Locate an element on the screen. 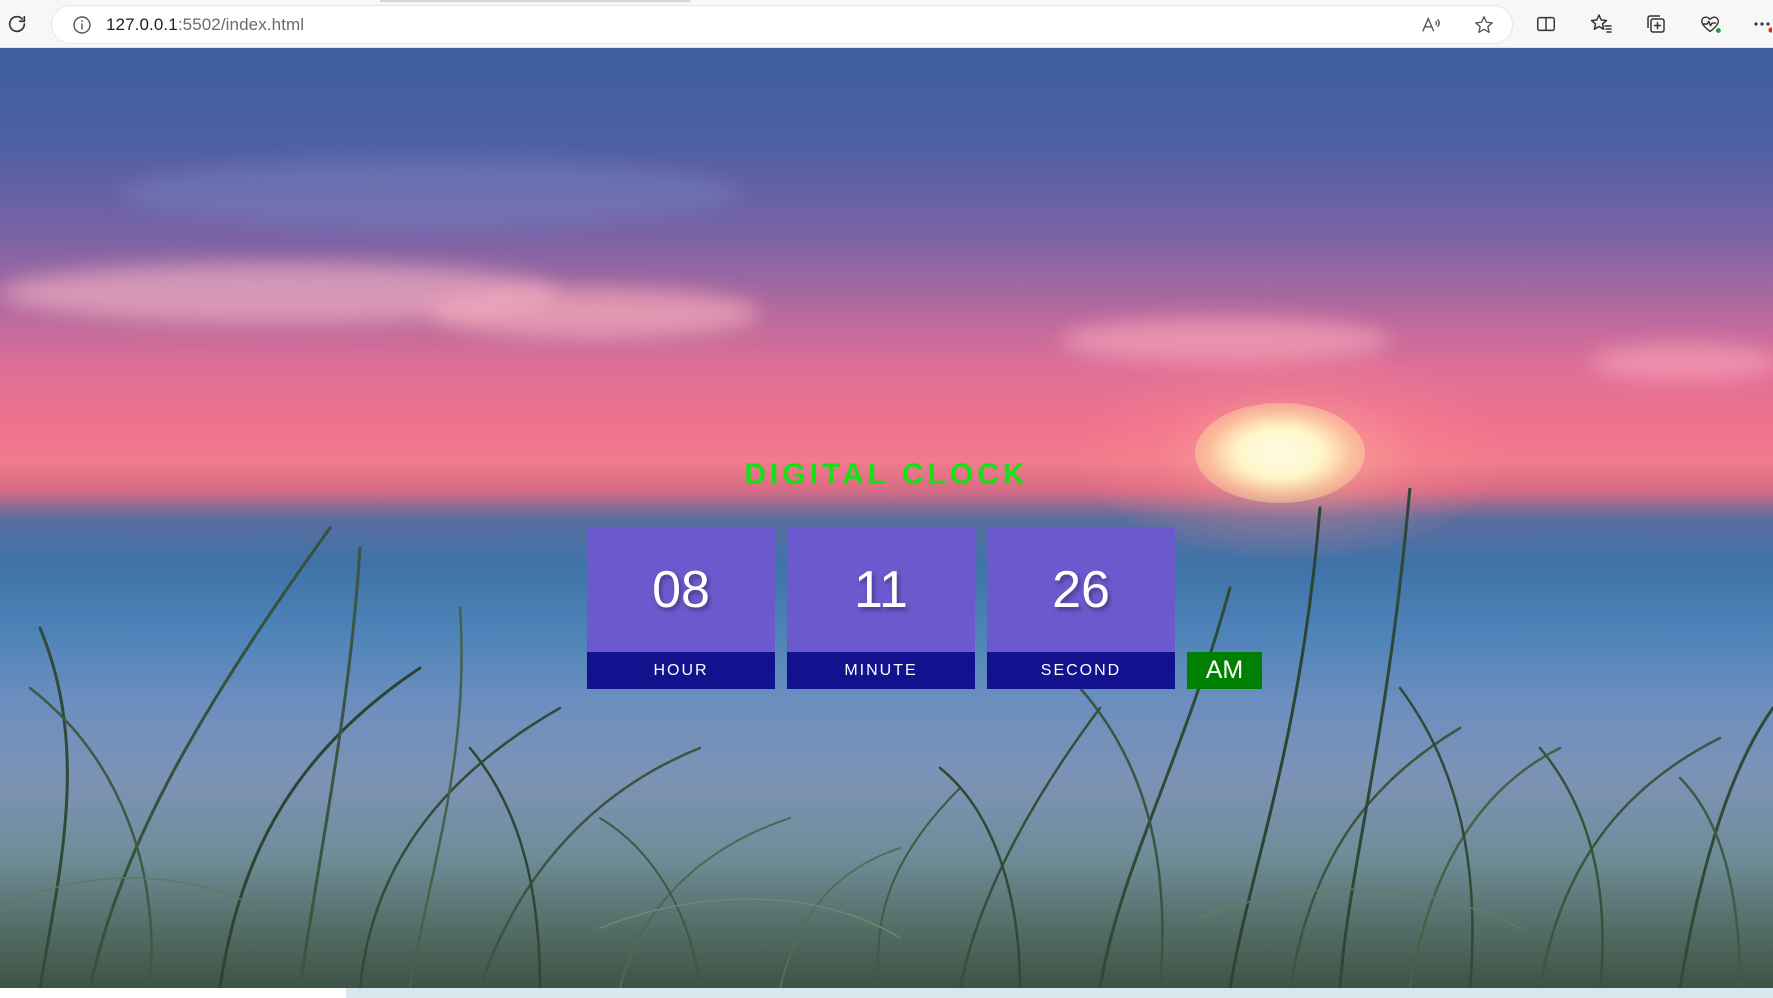 This screenshot has height=998, width=1773. reload-icon is located at coordinates (17, 24).